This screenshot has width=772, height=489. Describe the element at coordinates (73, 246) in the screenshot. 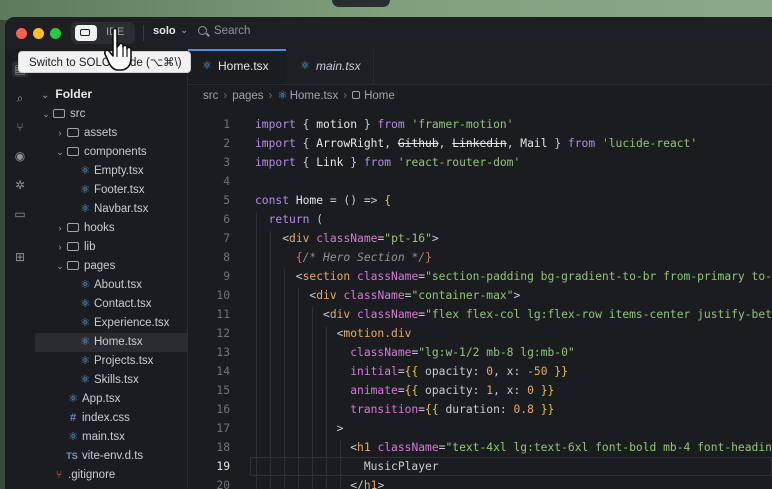

I see `folder-icon` at that location.